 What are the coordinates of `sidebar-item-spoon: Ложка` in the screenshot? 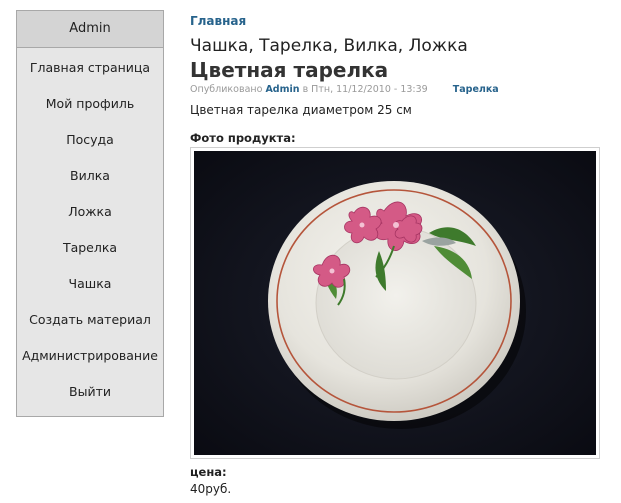 It's located at (90, 212).